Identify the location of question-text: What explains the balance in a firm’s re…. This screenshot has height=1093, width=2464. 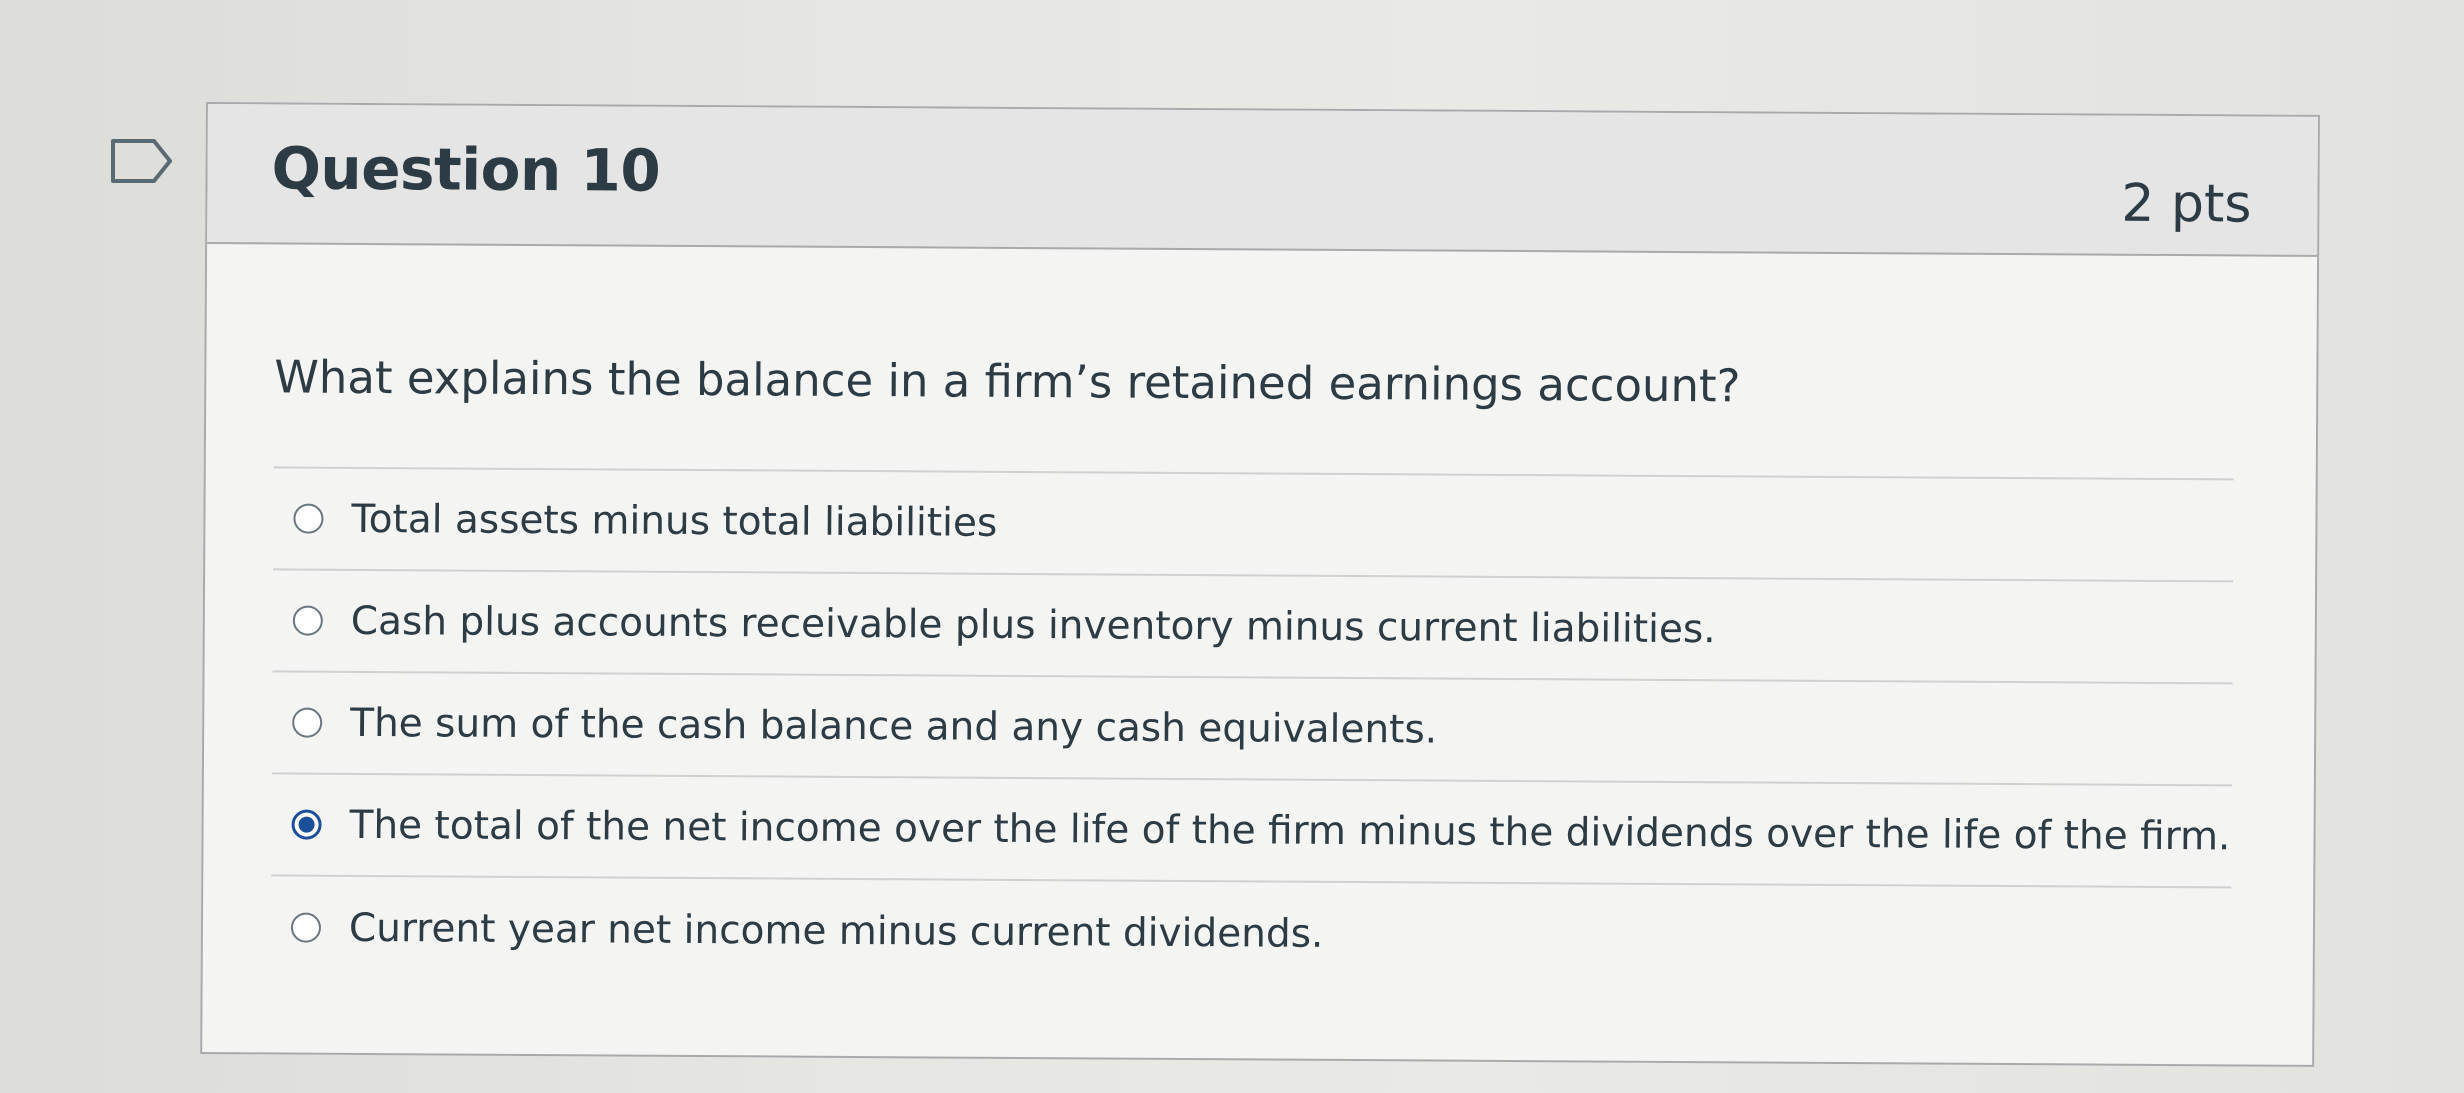
(1007, 381).